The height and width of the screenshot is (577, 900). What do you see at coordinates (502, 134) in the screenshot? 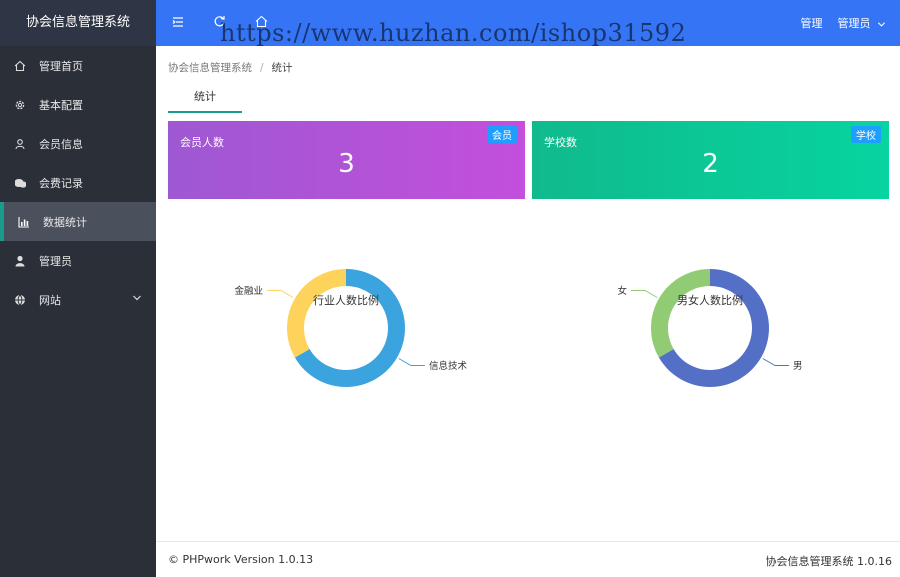
I see `card-badge: 会员` at bounding box center [502, 134].